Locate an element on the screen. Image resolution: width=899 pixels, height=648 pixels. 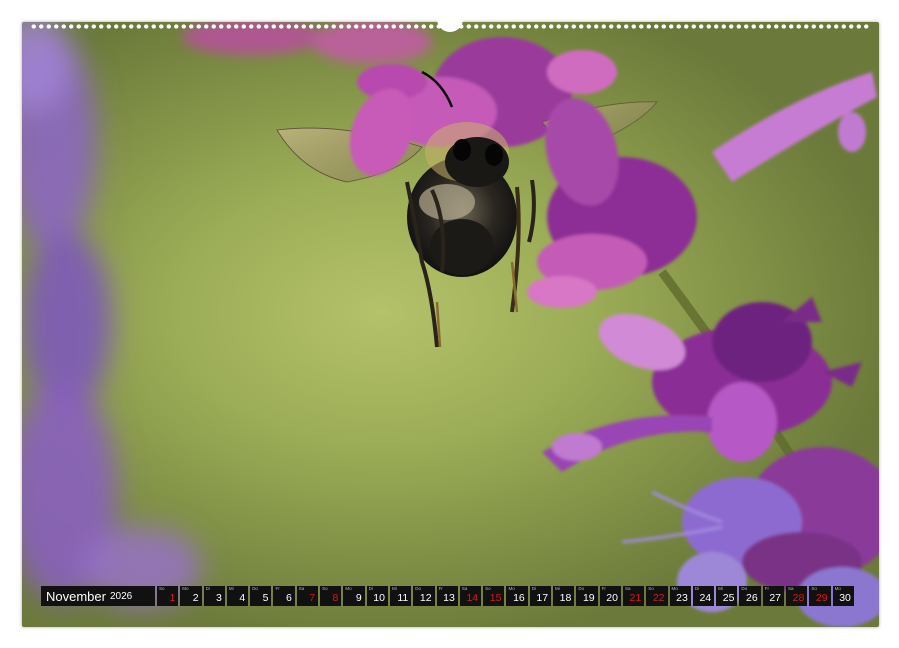
calendar-day: Di 3 is located at coordinates (214, 596).